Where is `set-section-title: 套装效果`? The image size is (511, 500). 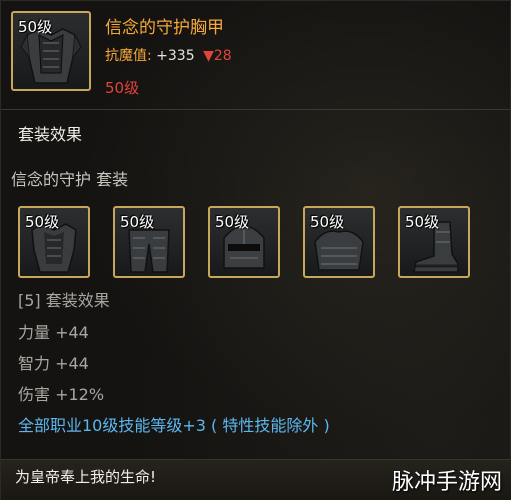
set-section-title: 套装效果 is located at coordinates (50, 134).